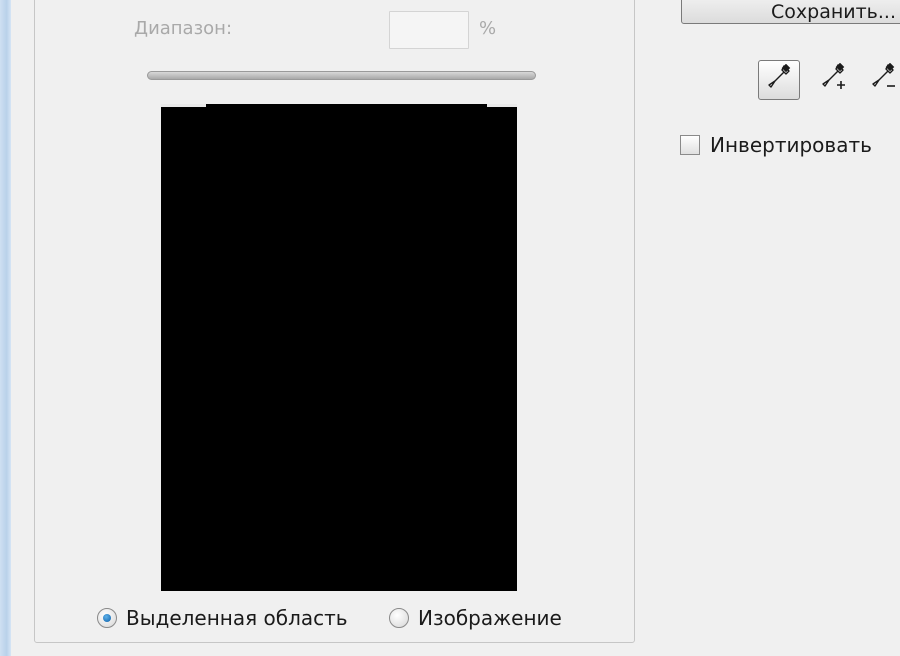 The image size is (900, 656). I want to click on radio-selection-option: Выделенная область, so click(222, 618).